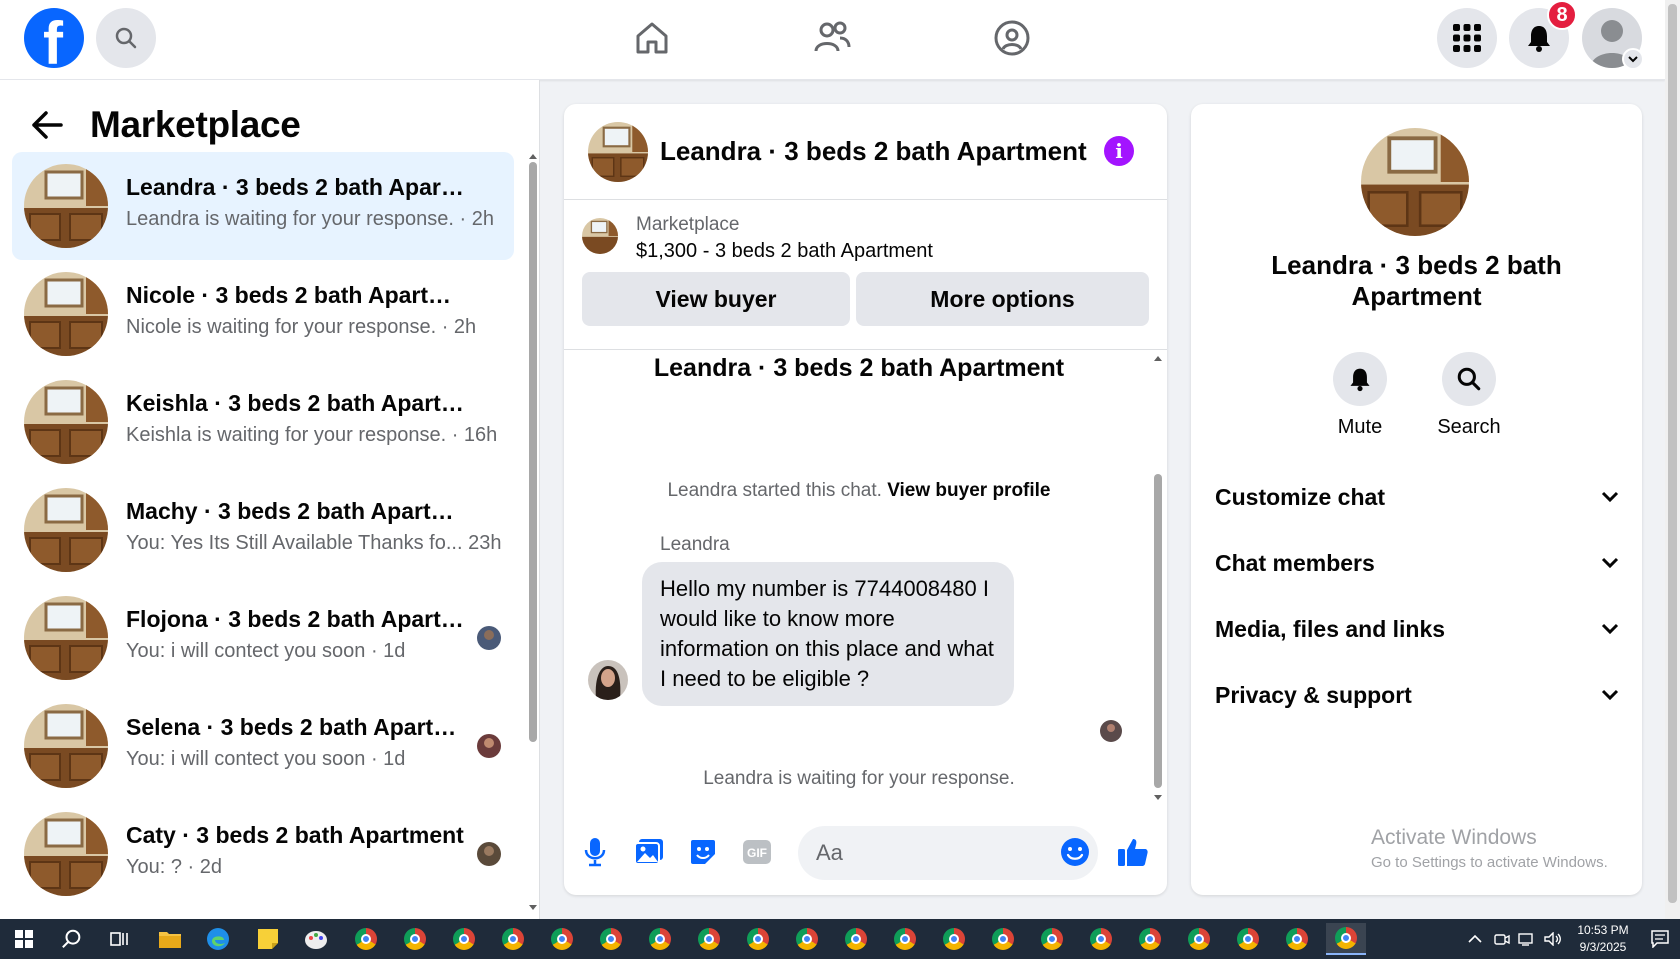 The width and height of the screenshot is (1680, 959). I want to click on page-title: Marketplace, so click(195, 124).